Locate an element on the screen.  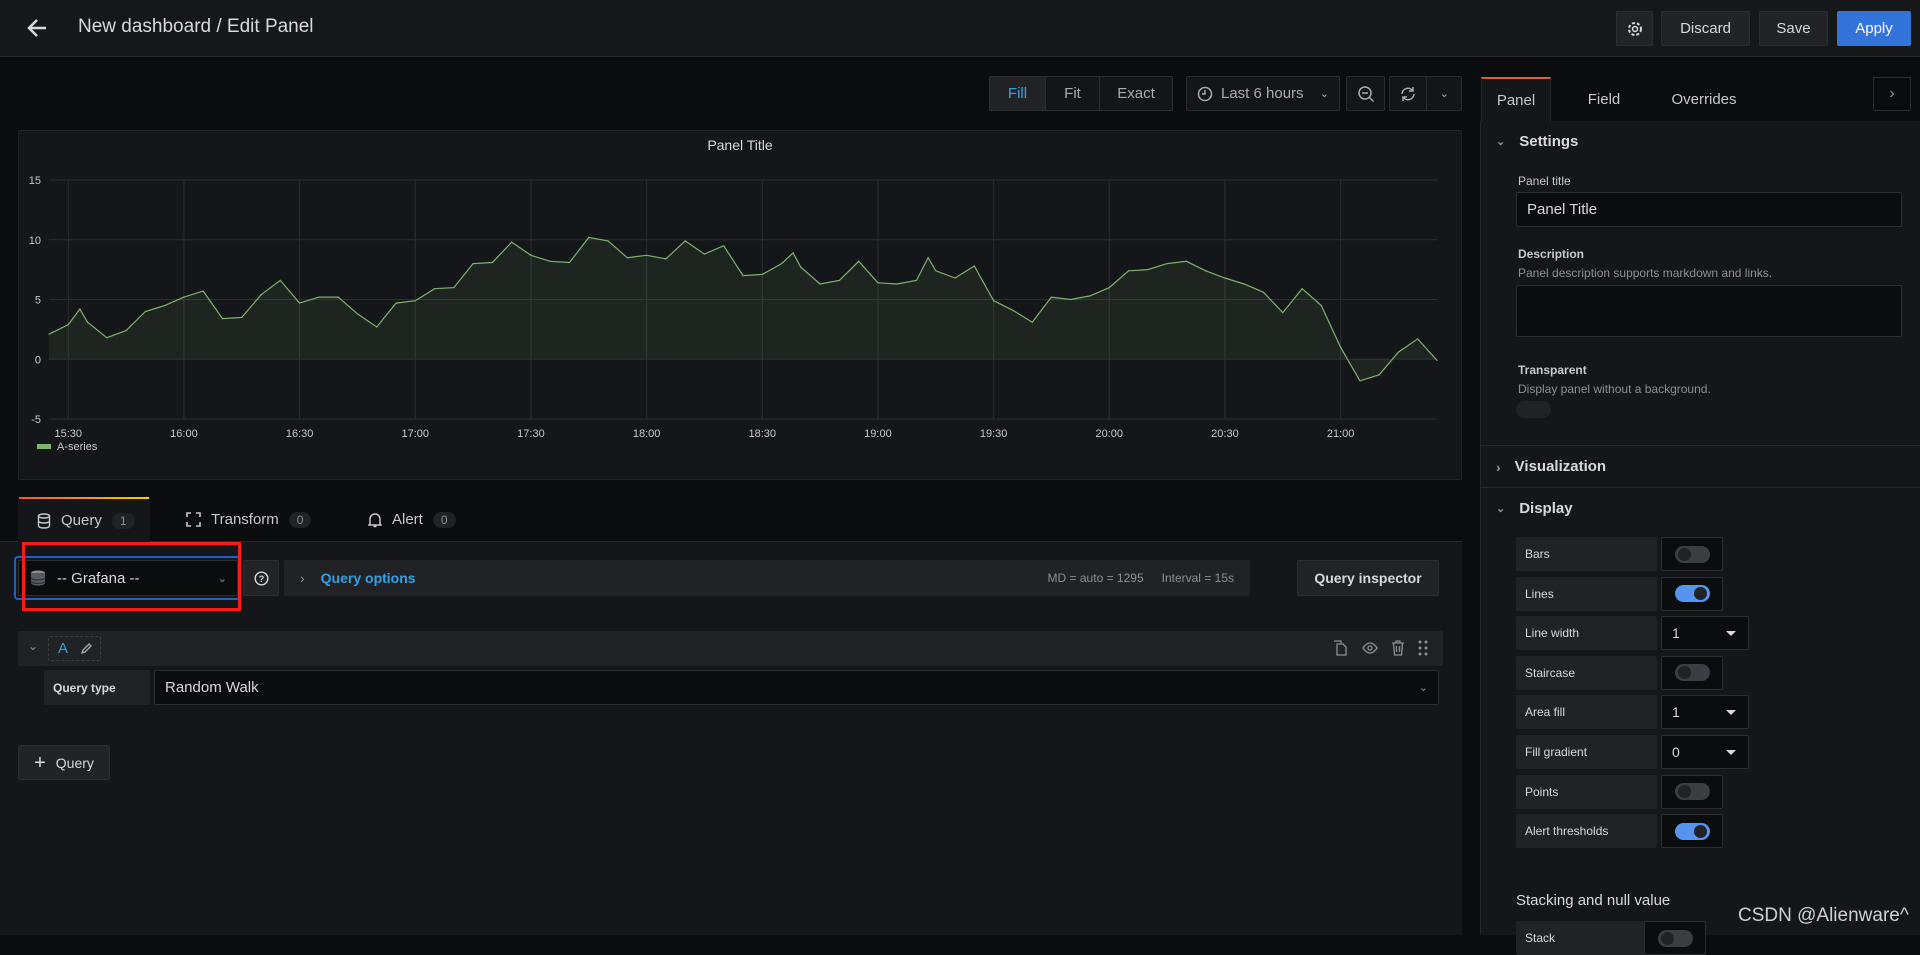
lines-toggle is located at coordinates (1692, 593).